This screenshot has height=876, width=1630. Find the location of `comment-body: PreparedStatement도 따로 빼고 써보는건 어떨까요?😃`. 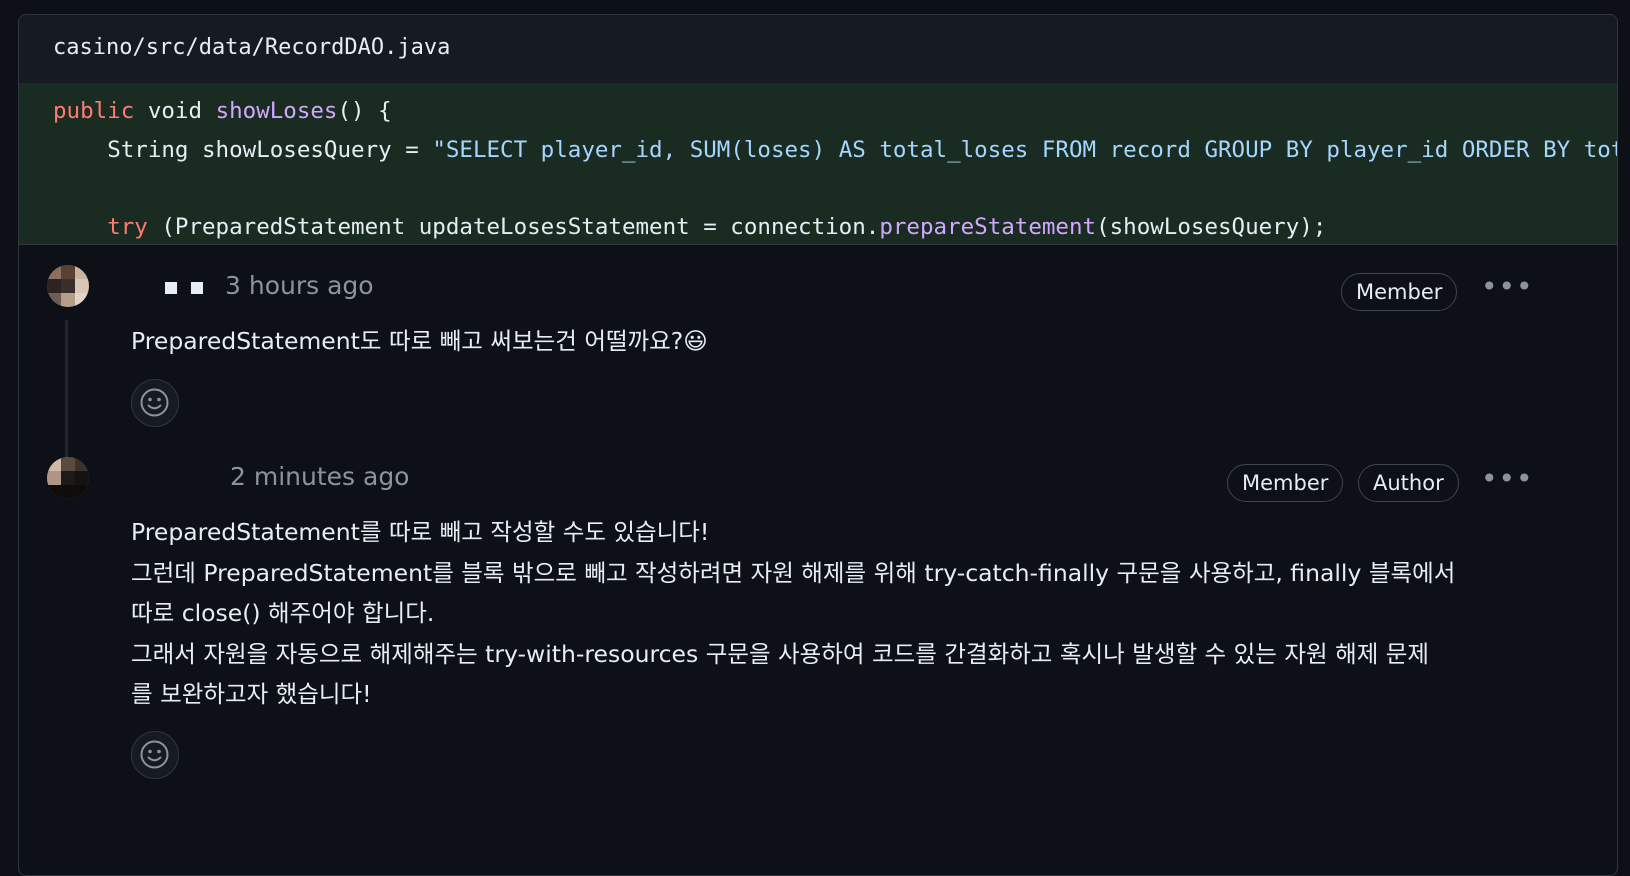

comment-body: PreparedStatement도 따로 빼고 써보는건 어떨까요?😃 is located at coordinates (846, 341).